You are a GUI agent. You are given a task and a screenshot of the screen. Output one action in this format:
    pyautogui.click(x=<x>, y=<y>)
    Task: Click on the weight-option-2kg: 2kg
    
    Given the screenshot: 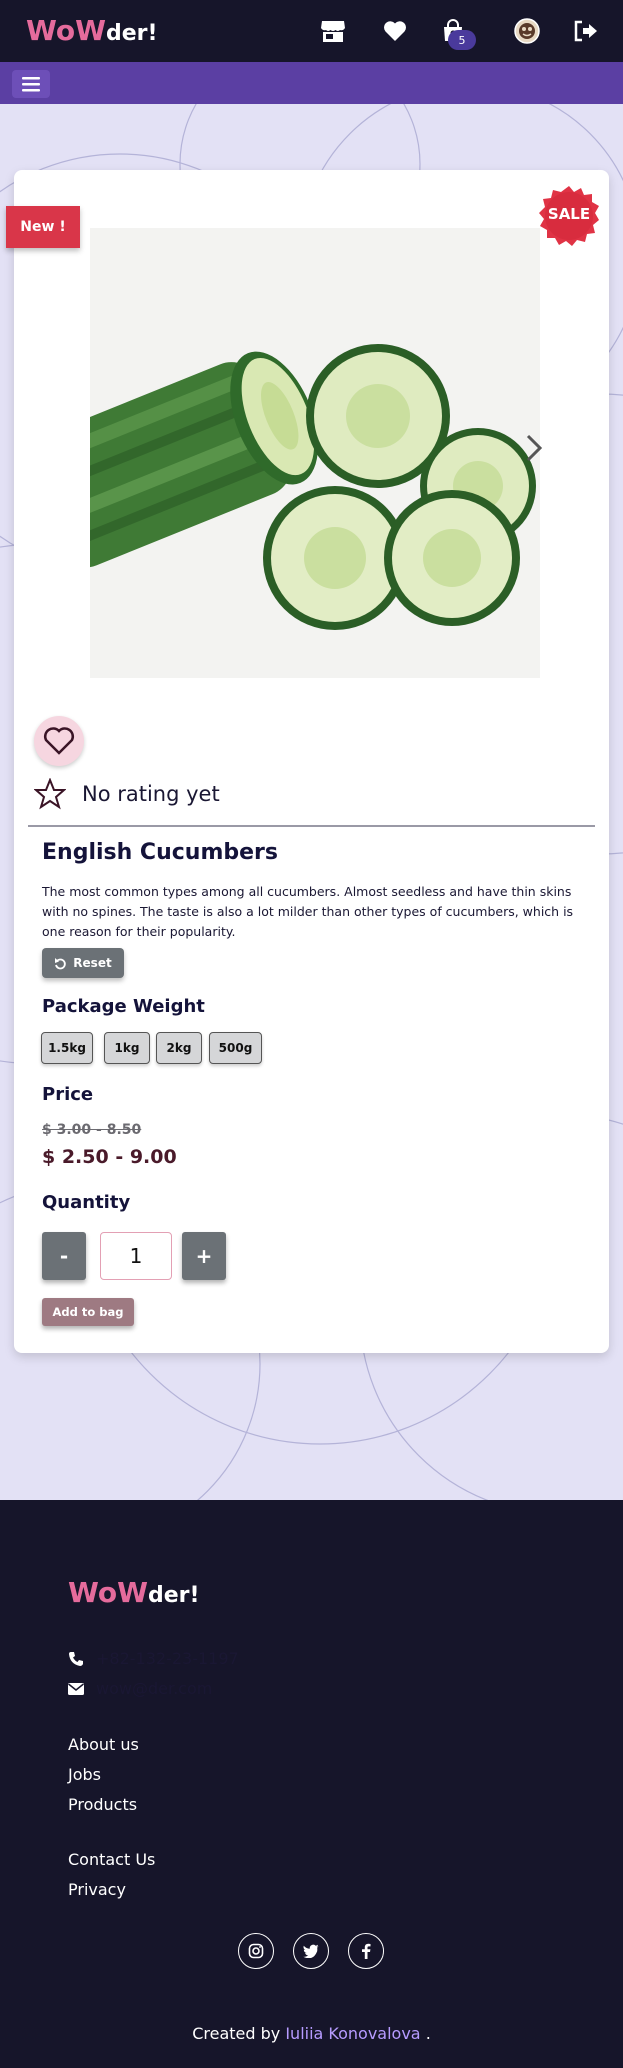 What is the action you would take?
    pyautogui.click(x=179, y=1048)
    